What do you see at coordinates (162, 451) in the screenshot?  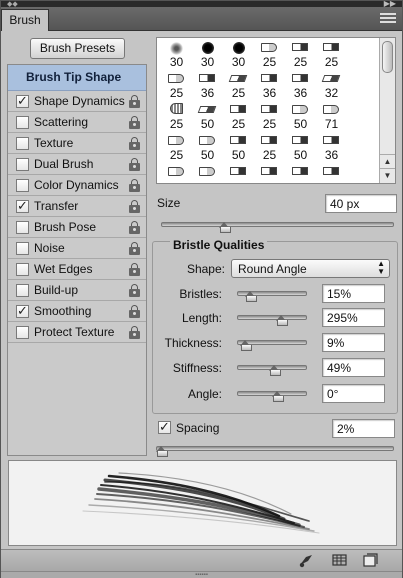 I see `spacing-slider-thumb` at bounding box center [162, 451].